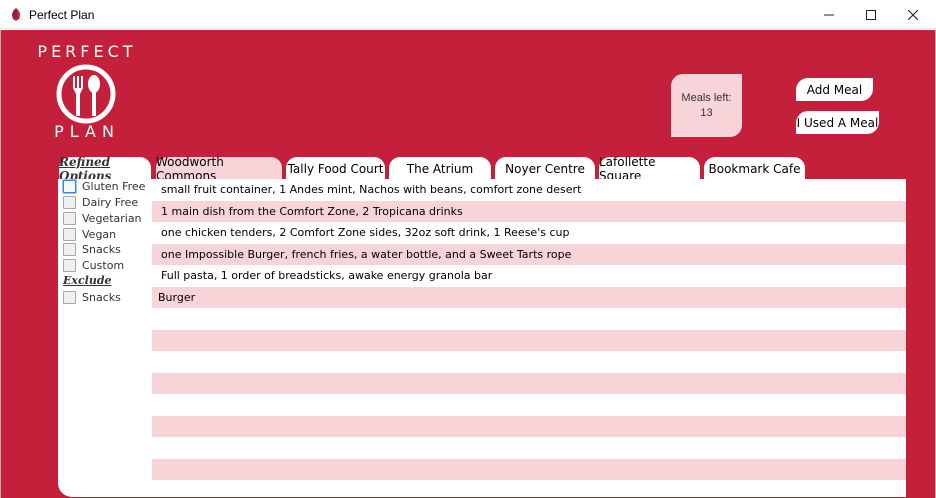  What do you see at coordinates (87, 131) in the screenshot?
I see `logo-bottom-text: PLAN` at bounding box center [87, 131].